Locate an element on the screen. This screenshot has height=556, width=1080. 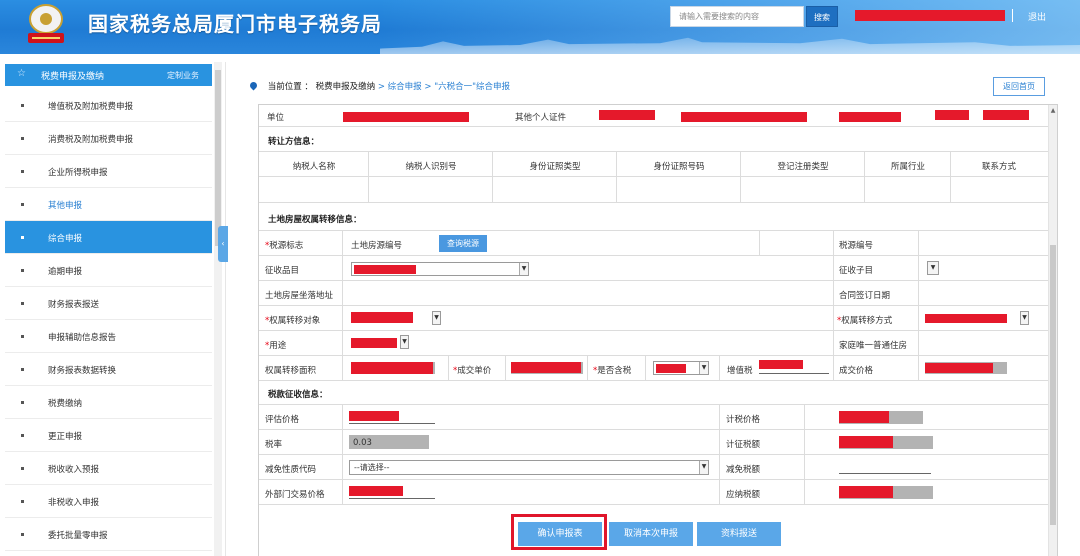
assessed-price-input is located at coordinates (392, 423).